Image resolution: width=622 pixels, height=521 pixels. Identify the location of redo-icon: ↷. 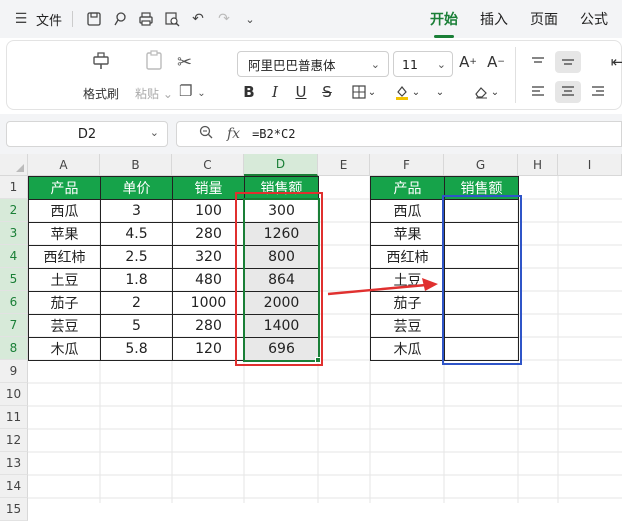
(224, 19).